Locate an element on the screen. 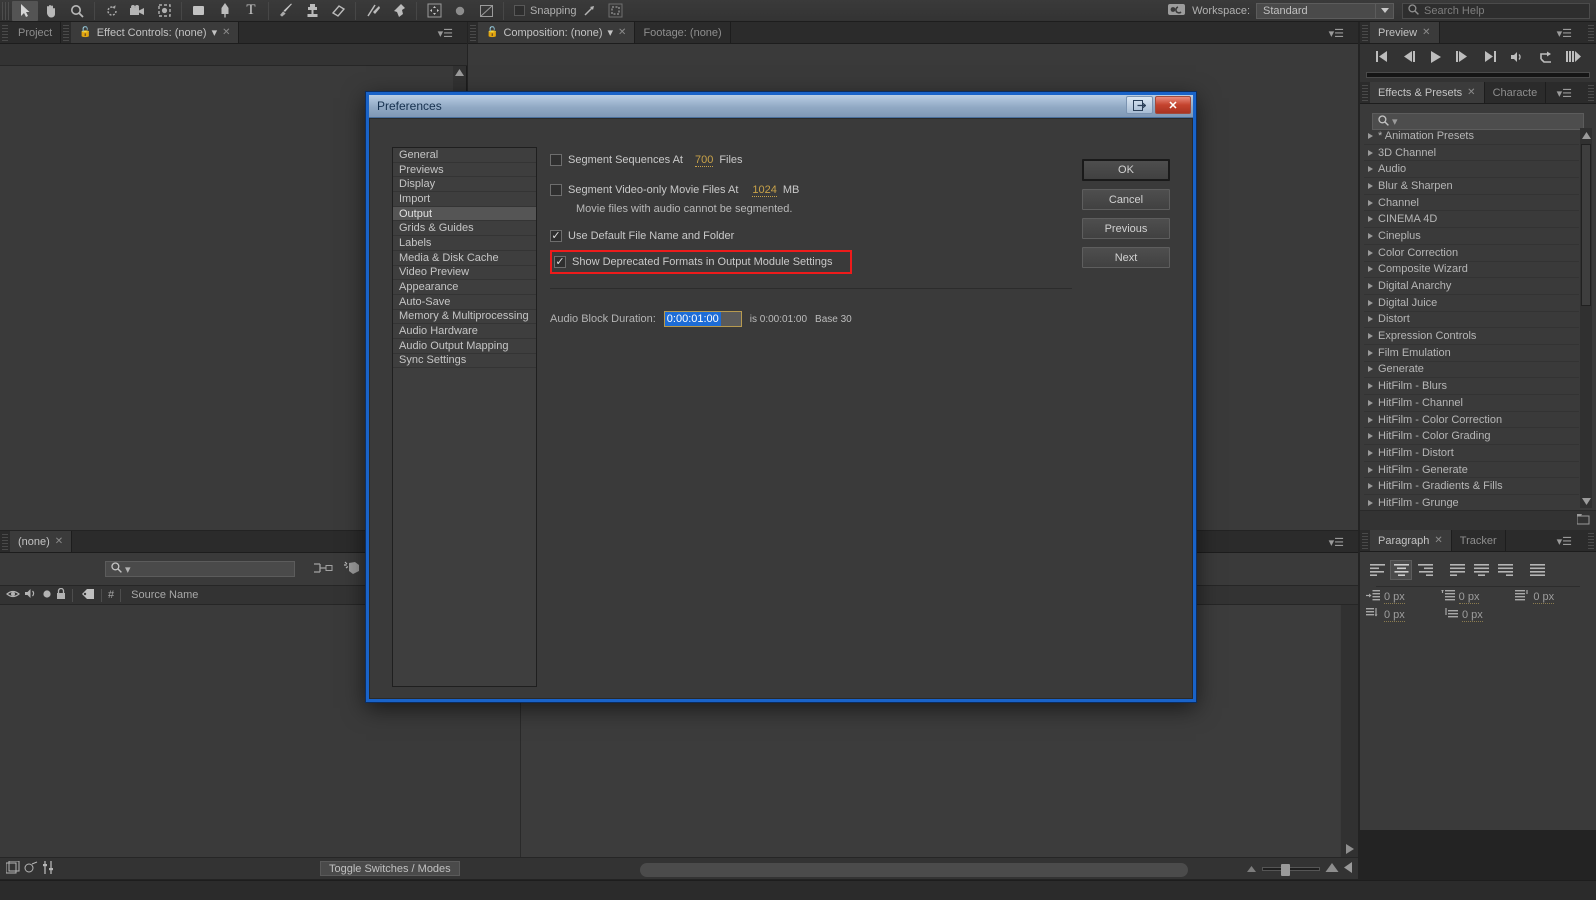  search-help-field: Search Help is located at coordinates (1496, 10).